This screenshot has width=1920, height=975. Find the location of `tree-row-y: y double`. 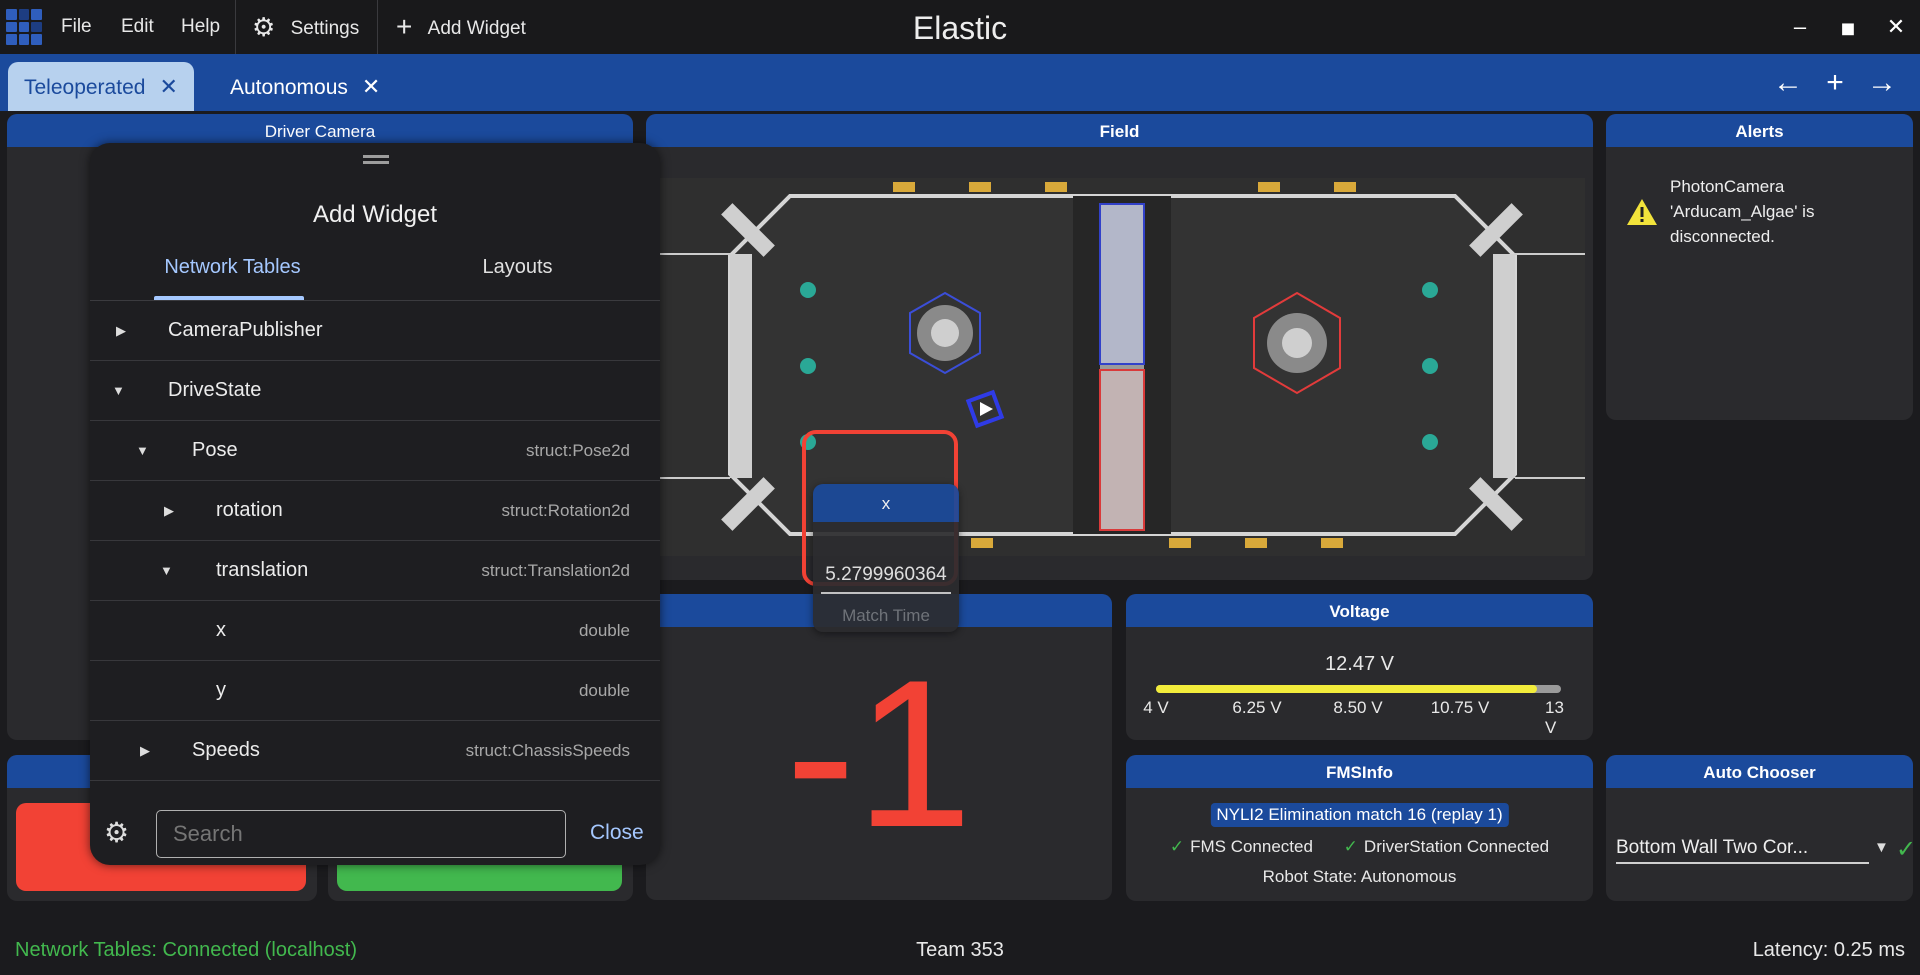

tree-row-y: y double is located at coordinates (375, 691).